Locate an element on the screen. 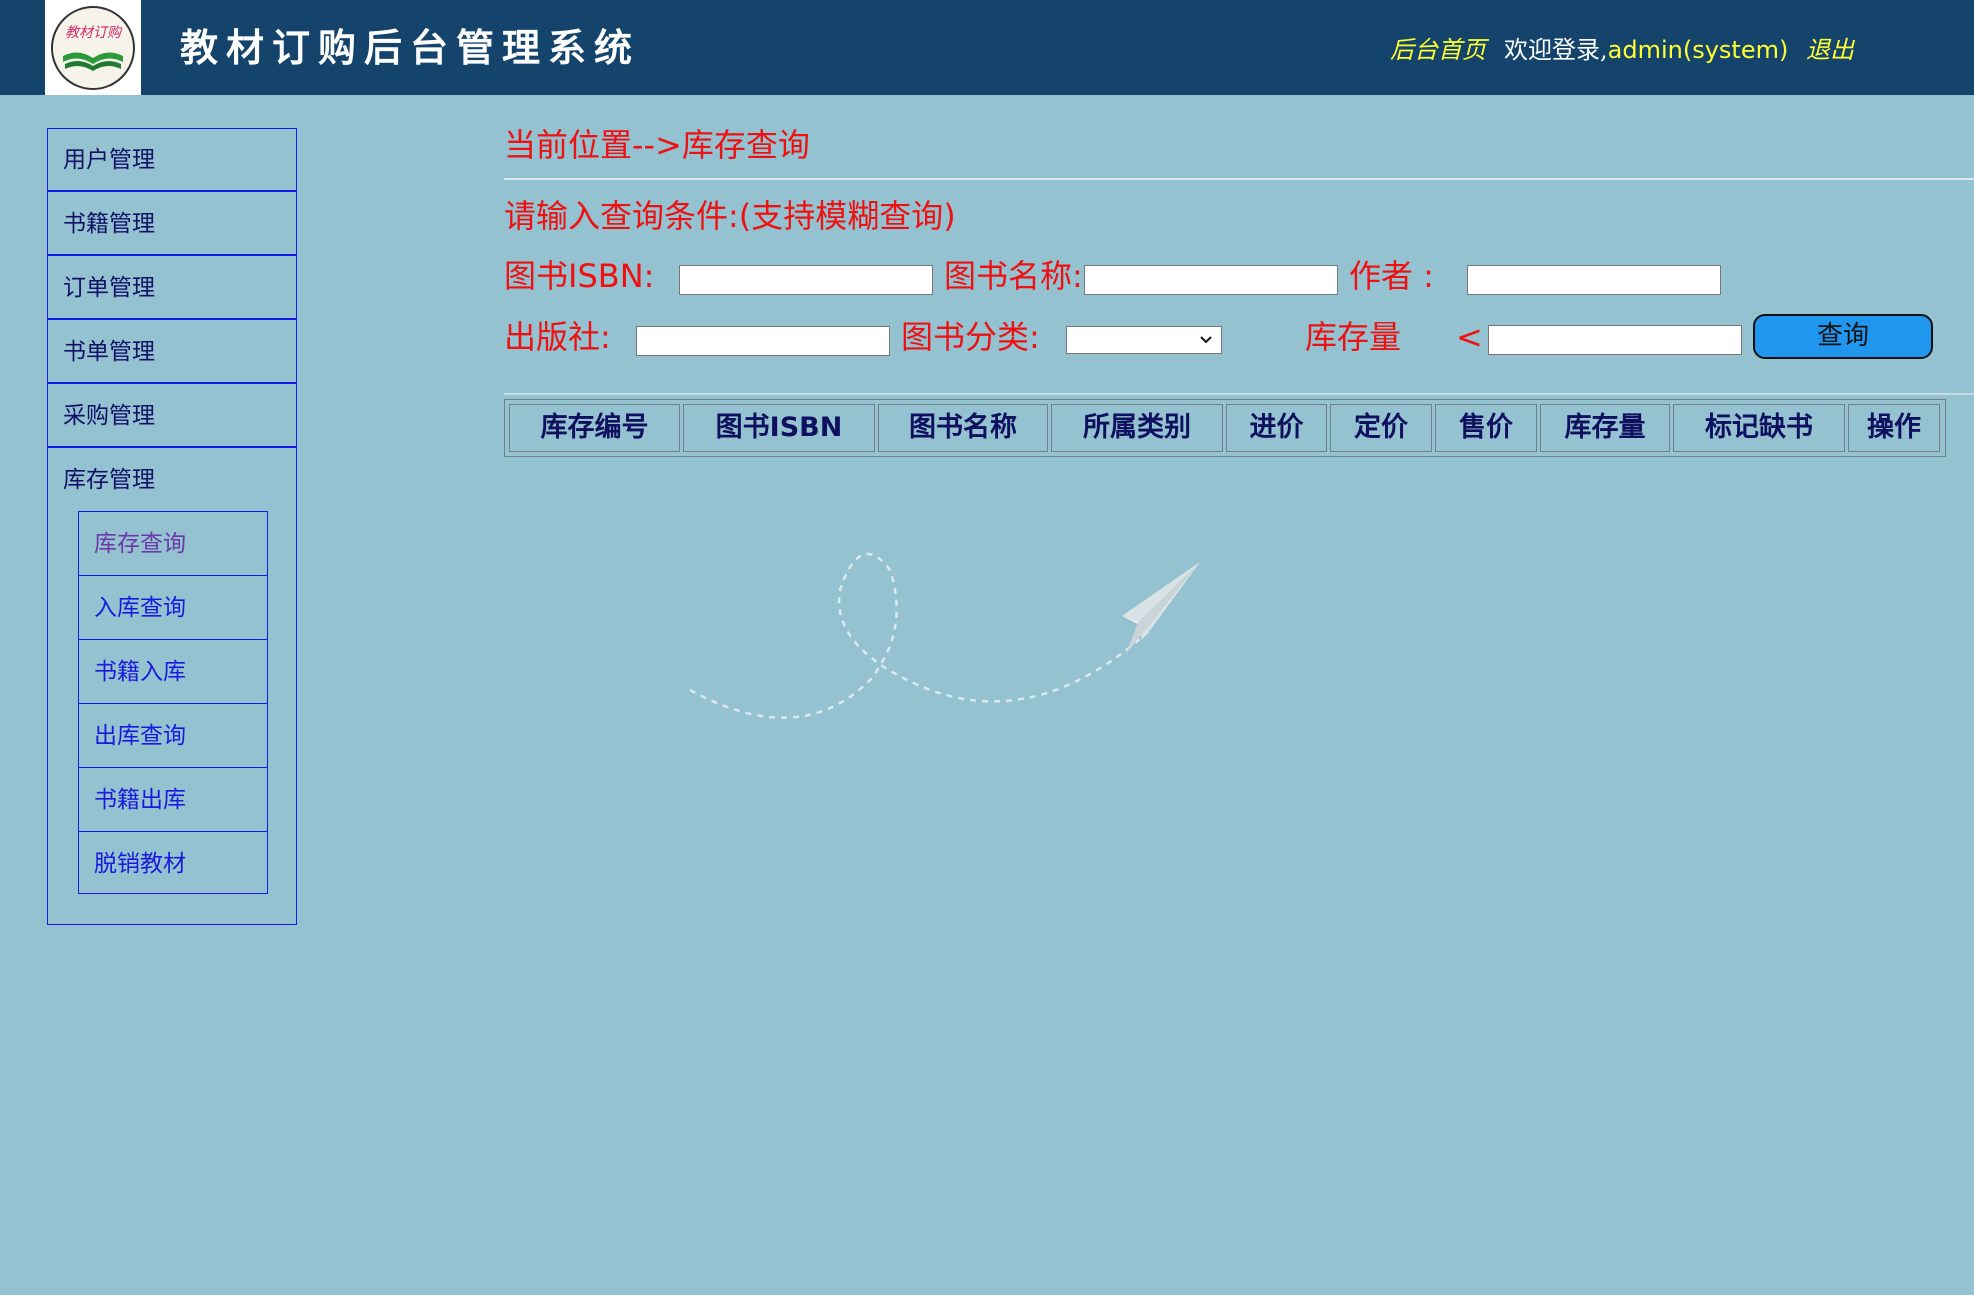 The image size is (1974, 1295). sidebar-item-purchase-management: 采购管理 is located at coordinates (172, 416).